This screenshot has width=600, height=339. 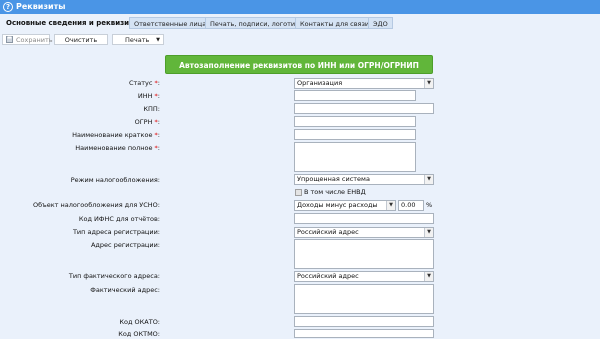 I want to click on ogrn-input, so click(x=355, y=121).